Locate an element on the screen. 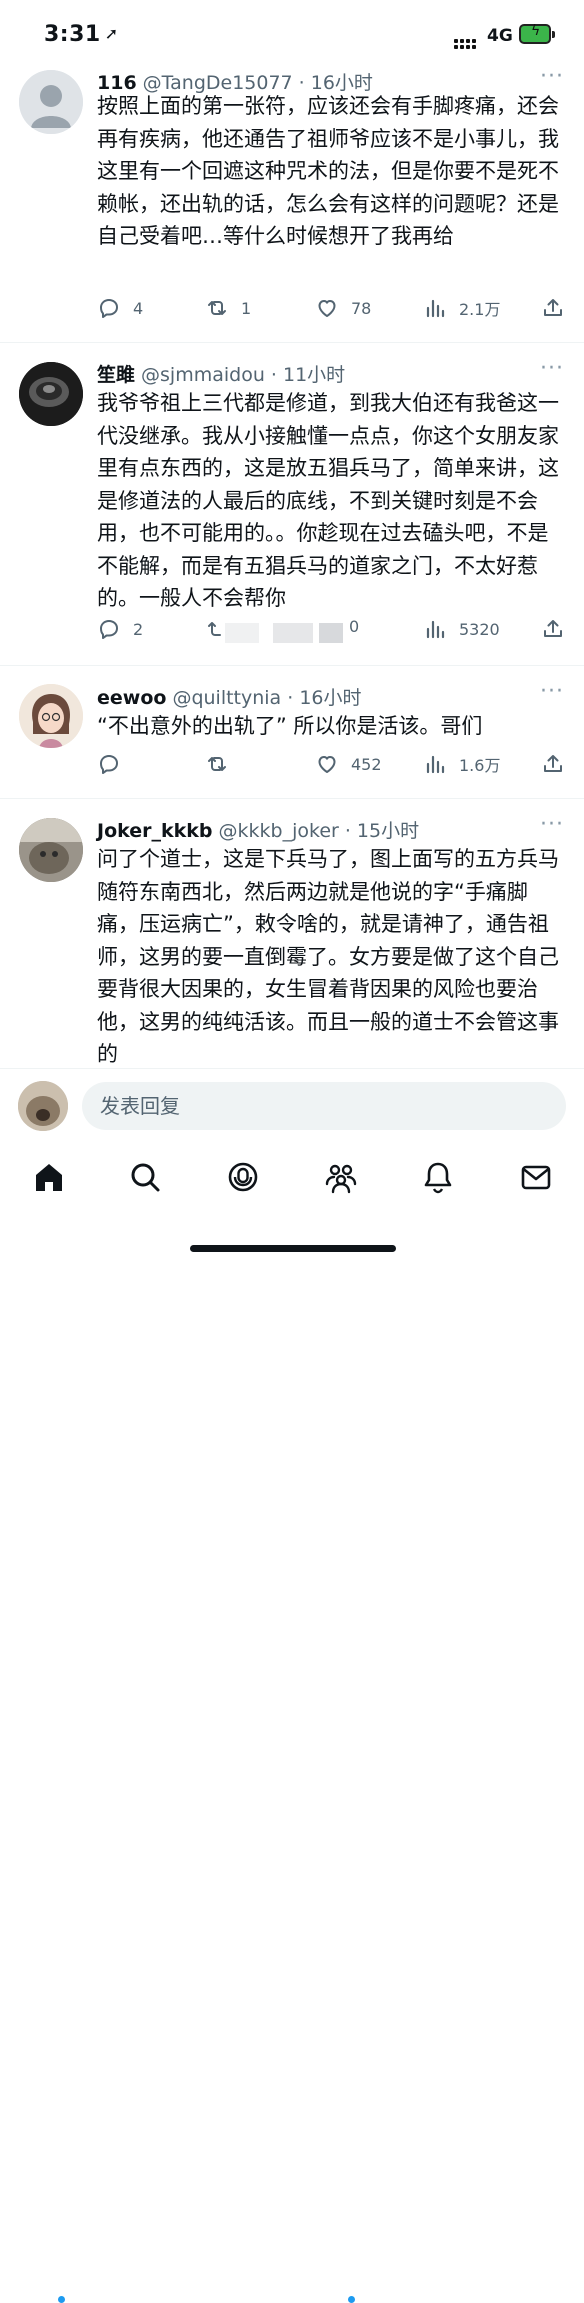  handle-time: @kkkb_joker · 15小时 is located at coordinates (319, 831).